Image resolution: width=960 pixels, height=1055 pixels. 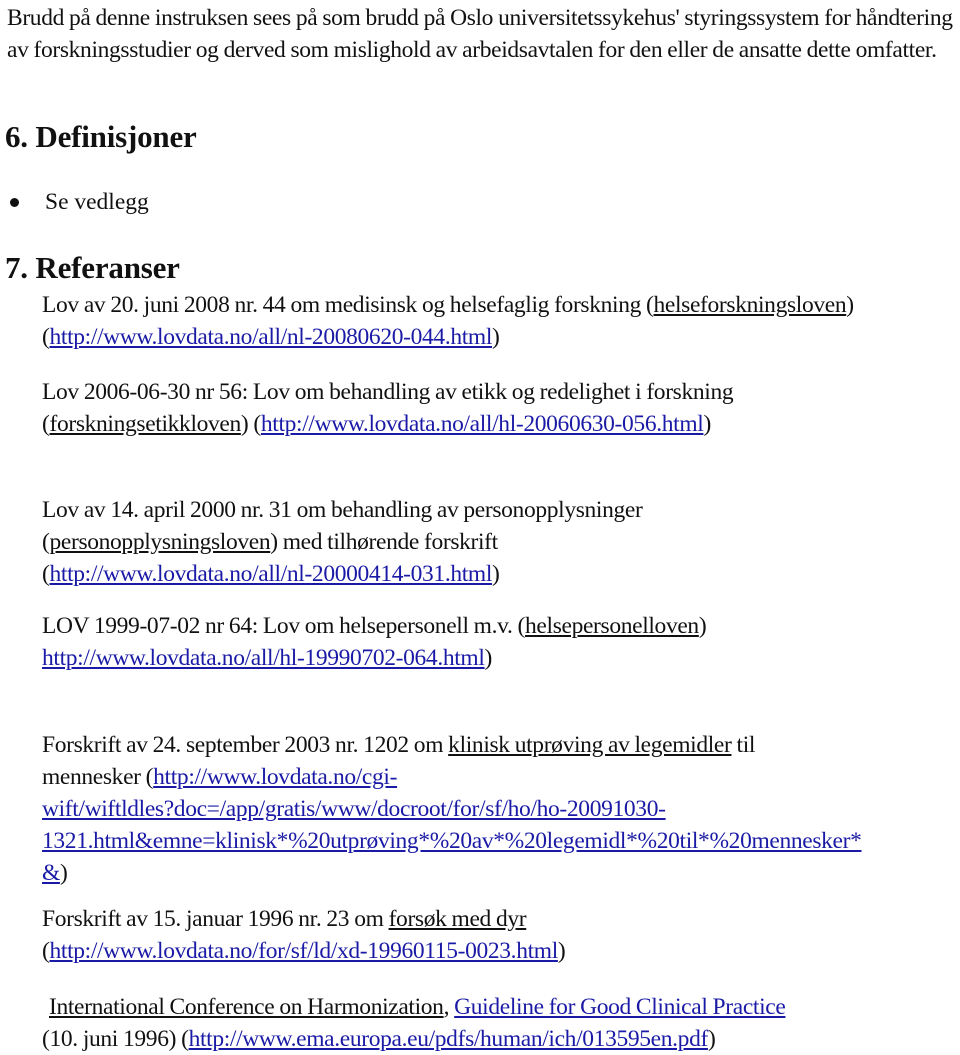 I want to click on reference-text: til, so click(x=746, y=745).